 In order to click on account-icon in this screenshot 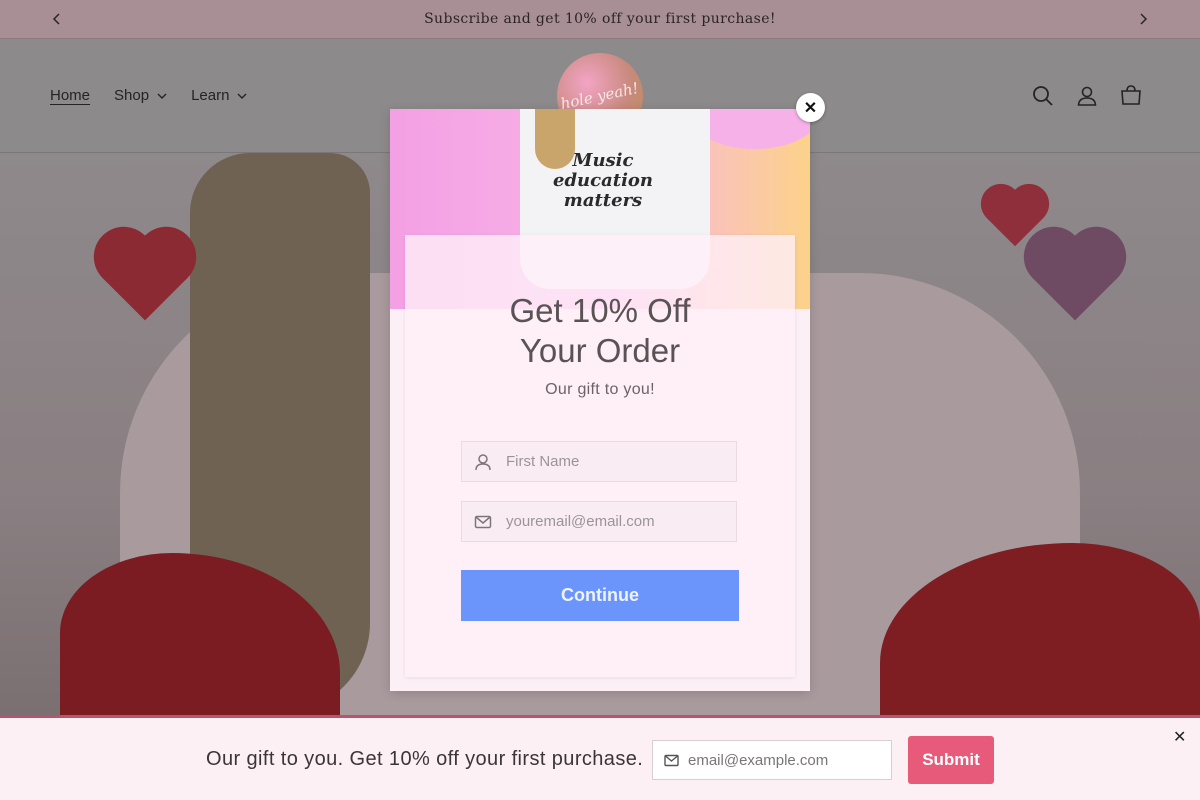, I will do `click(1087, 96)`.